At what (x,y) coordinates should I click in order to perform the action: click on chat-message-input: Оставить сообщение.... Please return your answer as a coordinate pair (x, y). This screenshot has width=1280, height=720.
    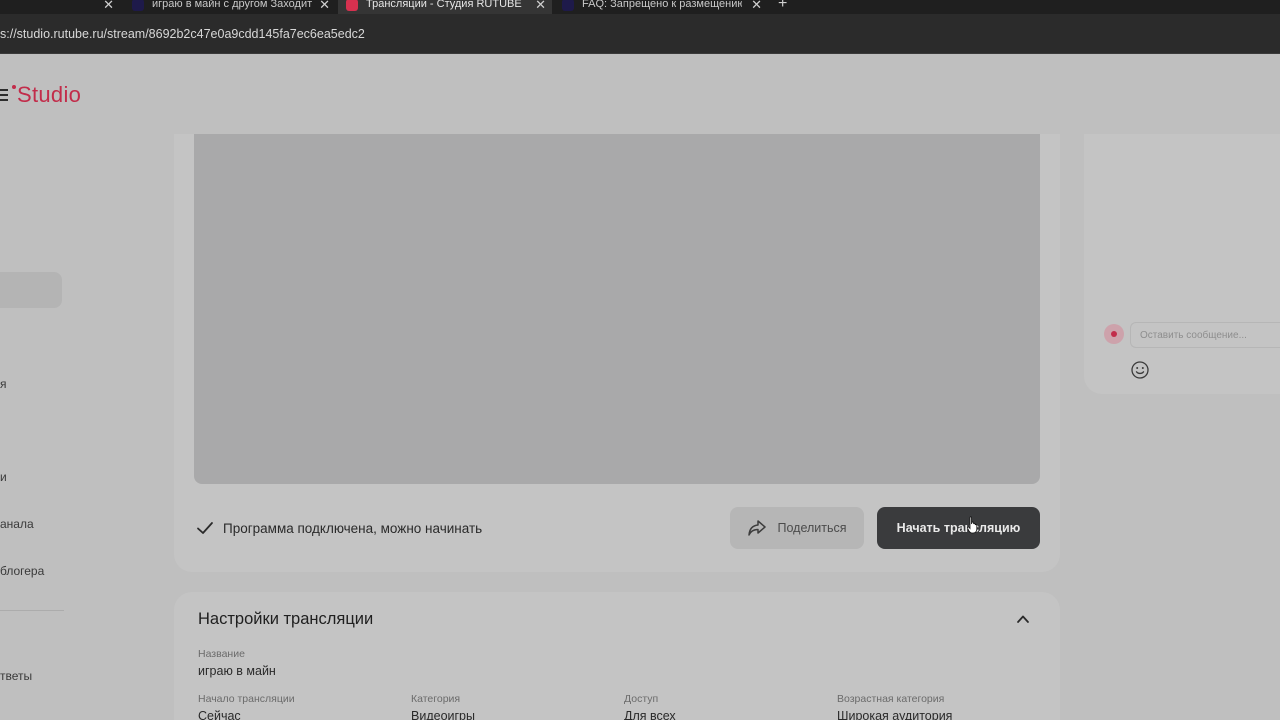
    Looking at the image, I should click on (1205, 335).